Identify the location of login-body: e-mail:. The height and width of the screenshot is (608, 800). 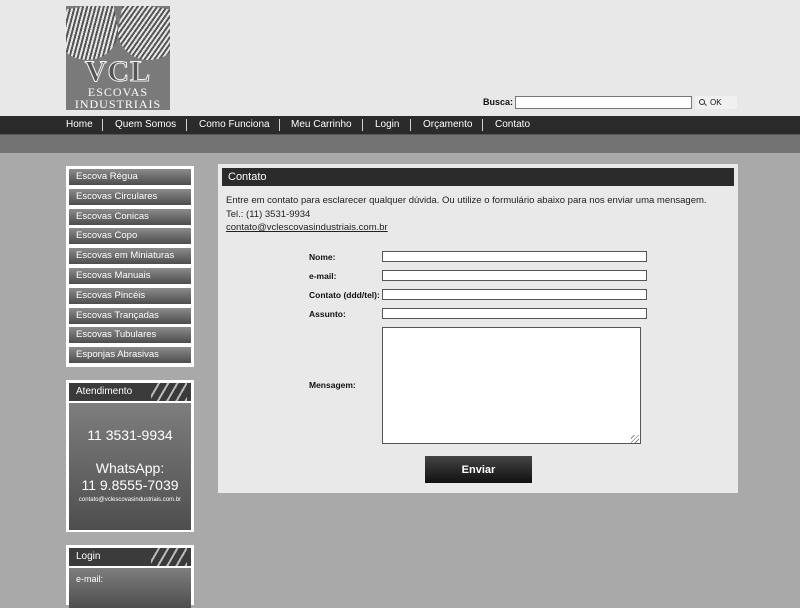
(130, 588).